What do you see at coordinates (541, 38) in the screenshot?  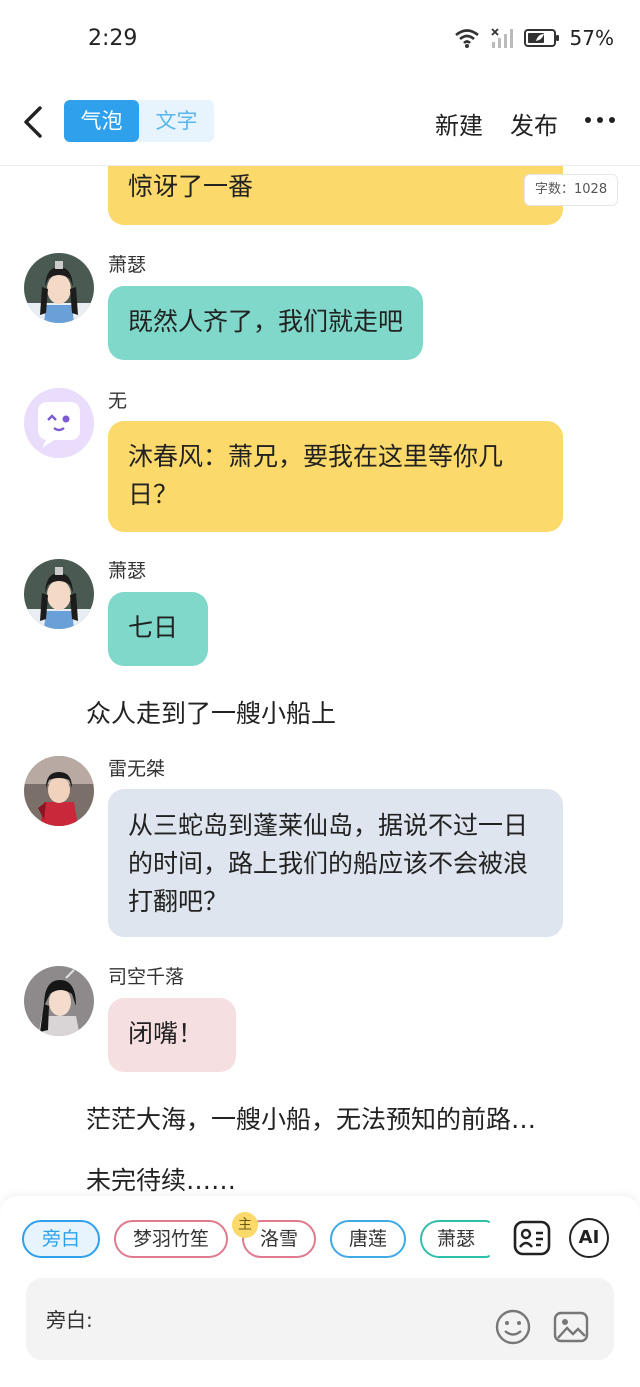 I see `battery-icon` at bounding box center [541, 38].